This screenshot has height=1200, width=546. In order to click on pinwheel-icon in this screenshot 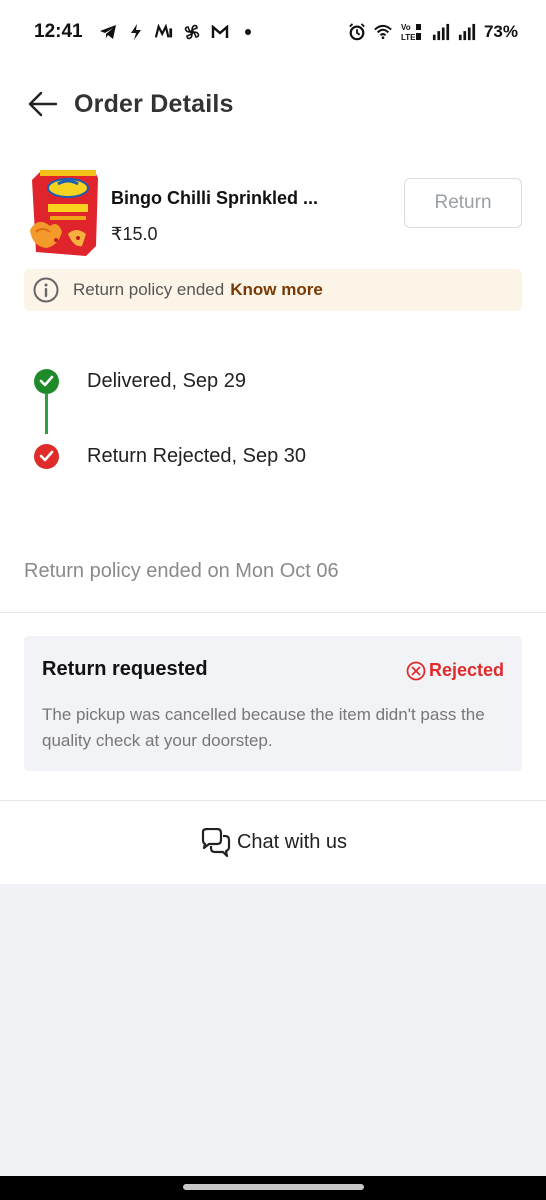, I will do `click(192, 32)`.